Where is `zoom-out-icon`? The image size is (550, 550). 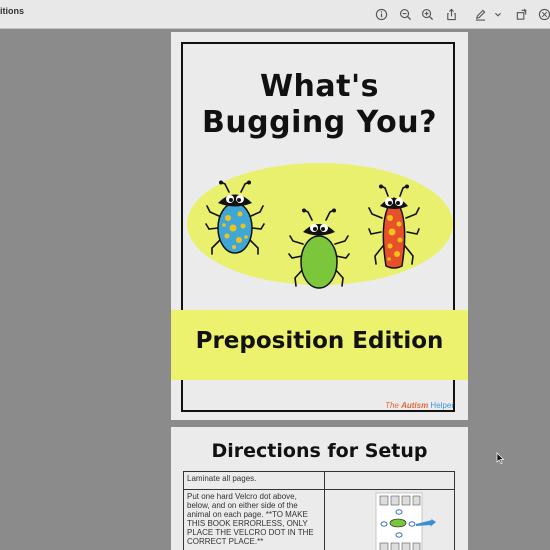 zoom-out-icon is located at coordinates (405, 14).